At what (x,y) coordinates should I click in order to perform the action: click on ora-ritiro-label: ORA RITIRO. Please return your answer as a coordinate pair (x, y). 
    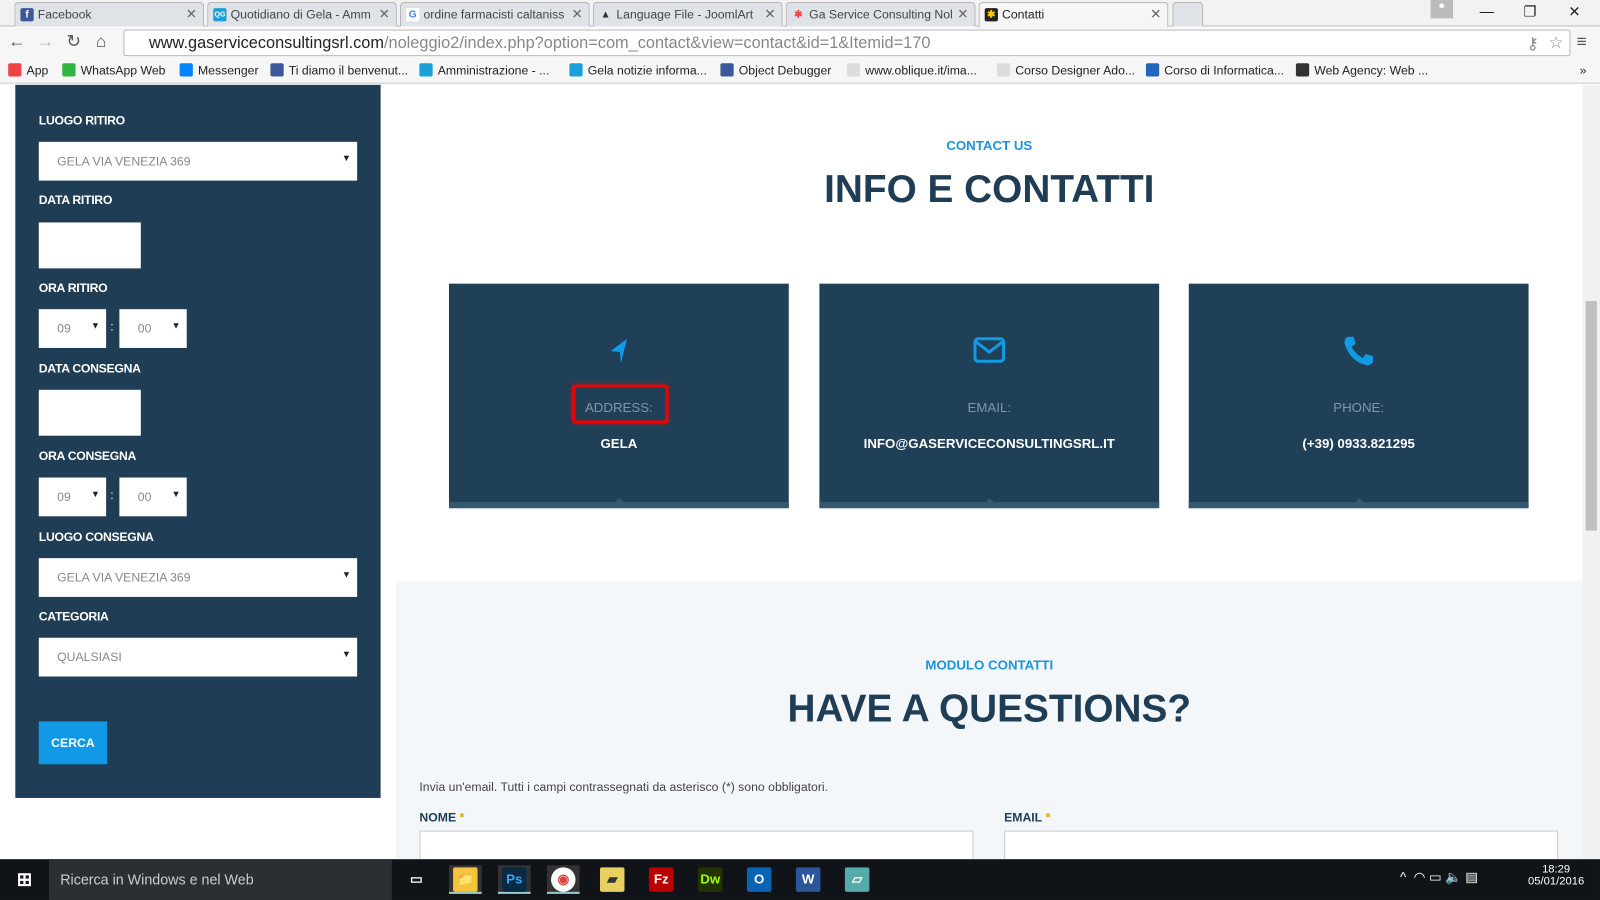
    Looking at the image, I should click on (73, 287).